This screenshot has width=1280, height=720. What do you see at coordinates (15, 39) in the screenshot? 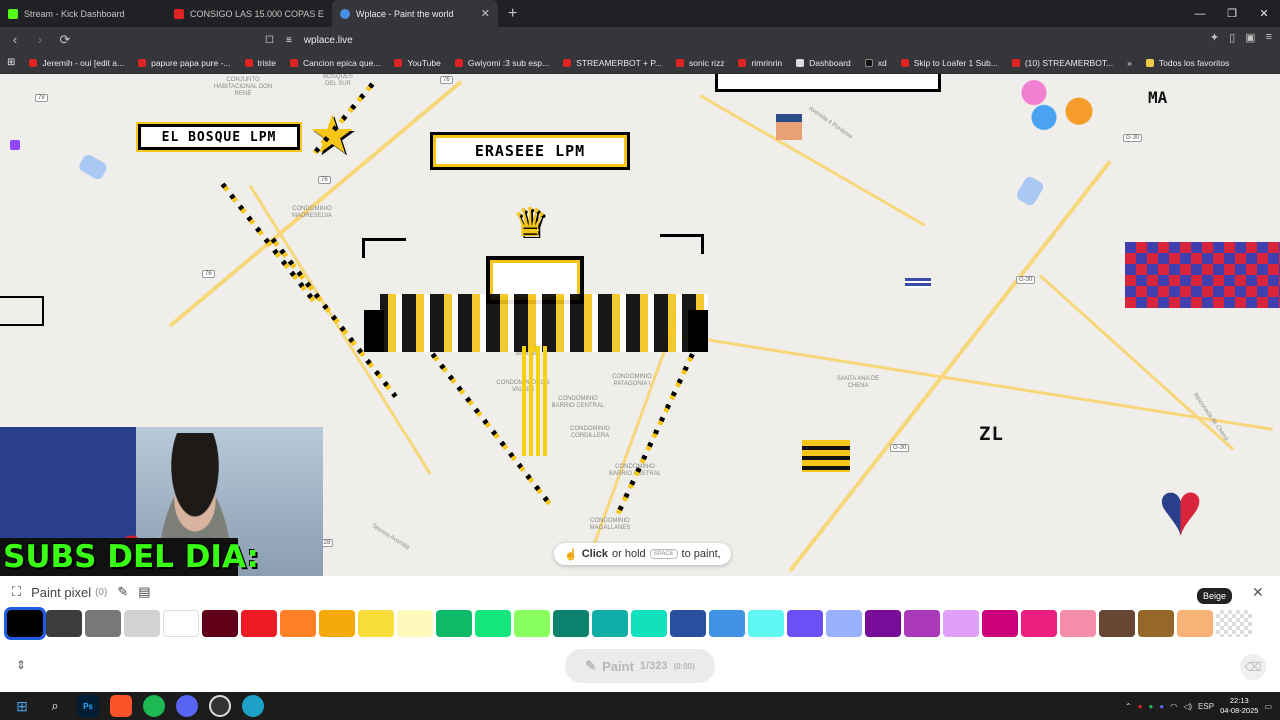
I see `back-button: ‹` at bounding box center [15, 39].